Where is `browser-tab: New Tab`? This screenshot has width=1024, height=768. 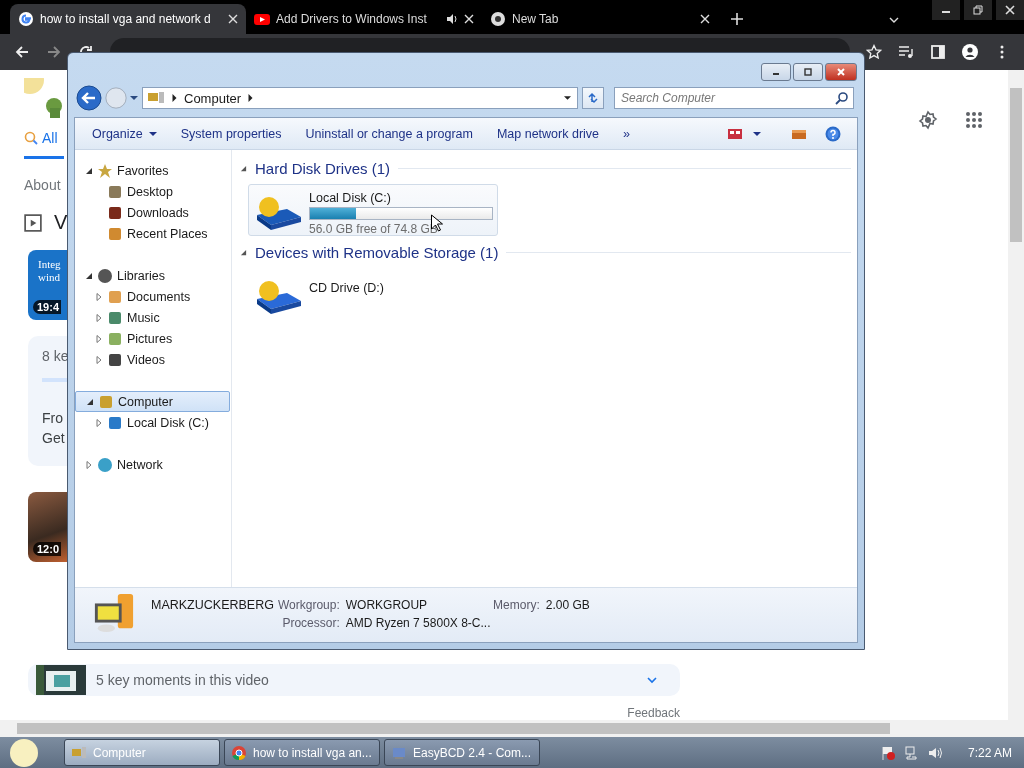 browser-tab: New Tab is located at coordinates (600, 19).